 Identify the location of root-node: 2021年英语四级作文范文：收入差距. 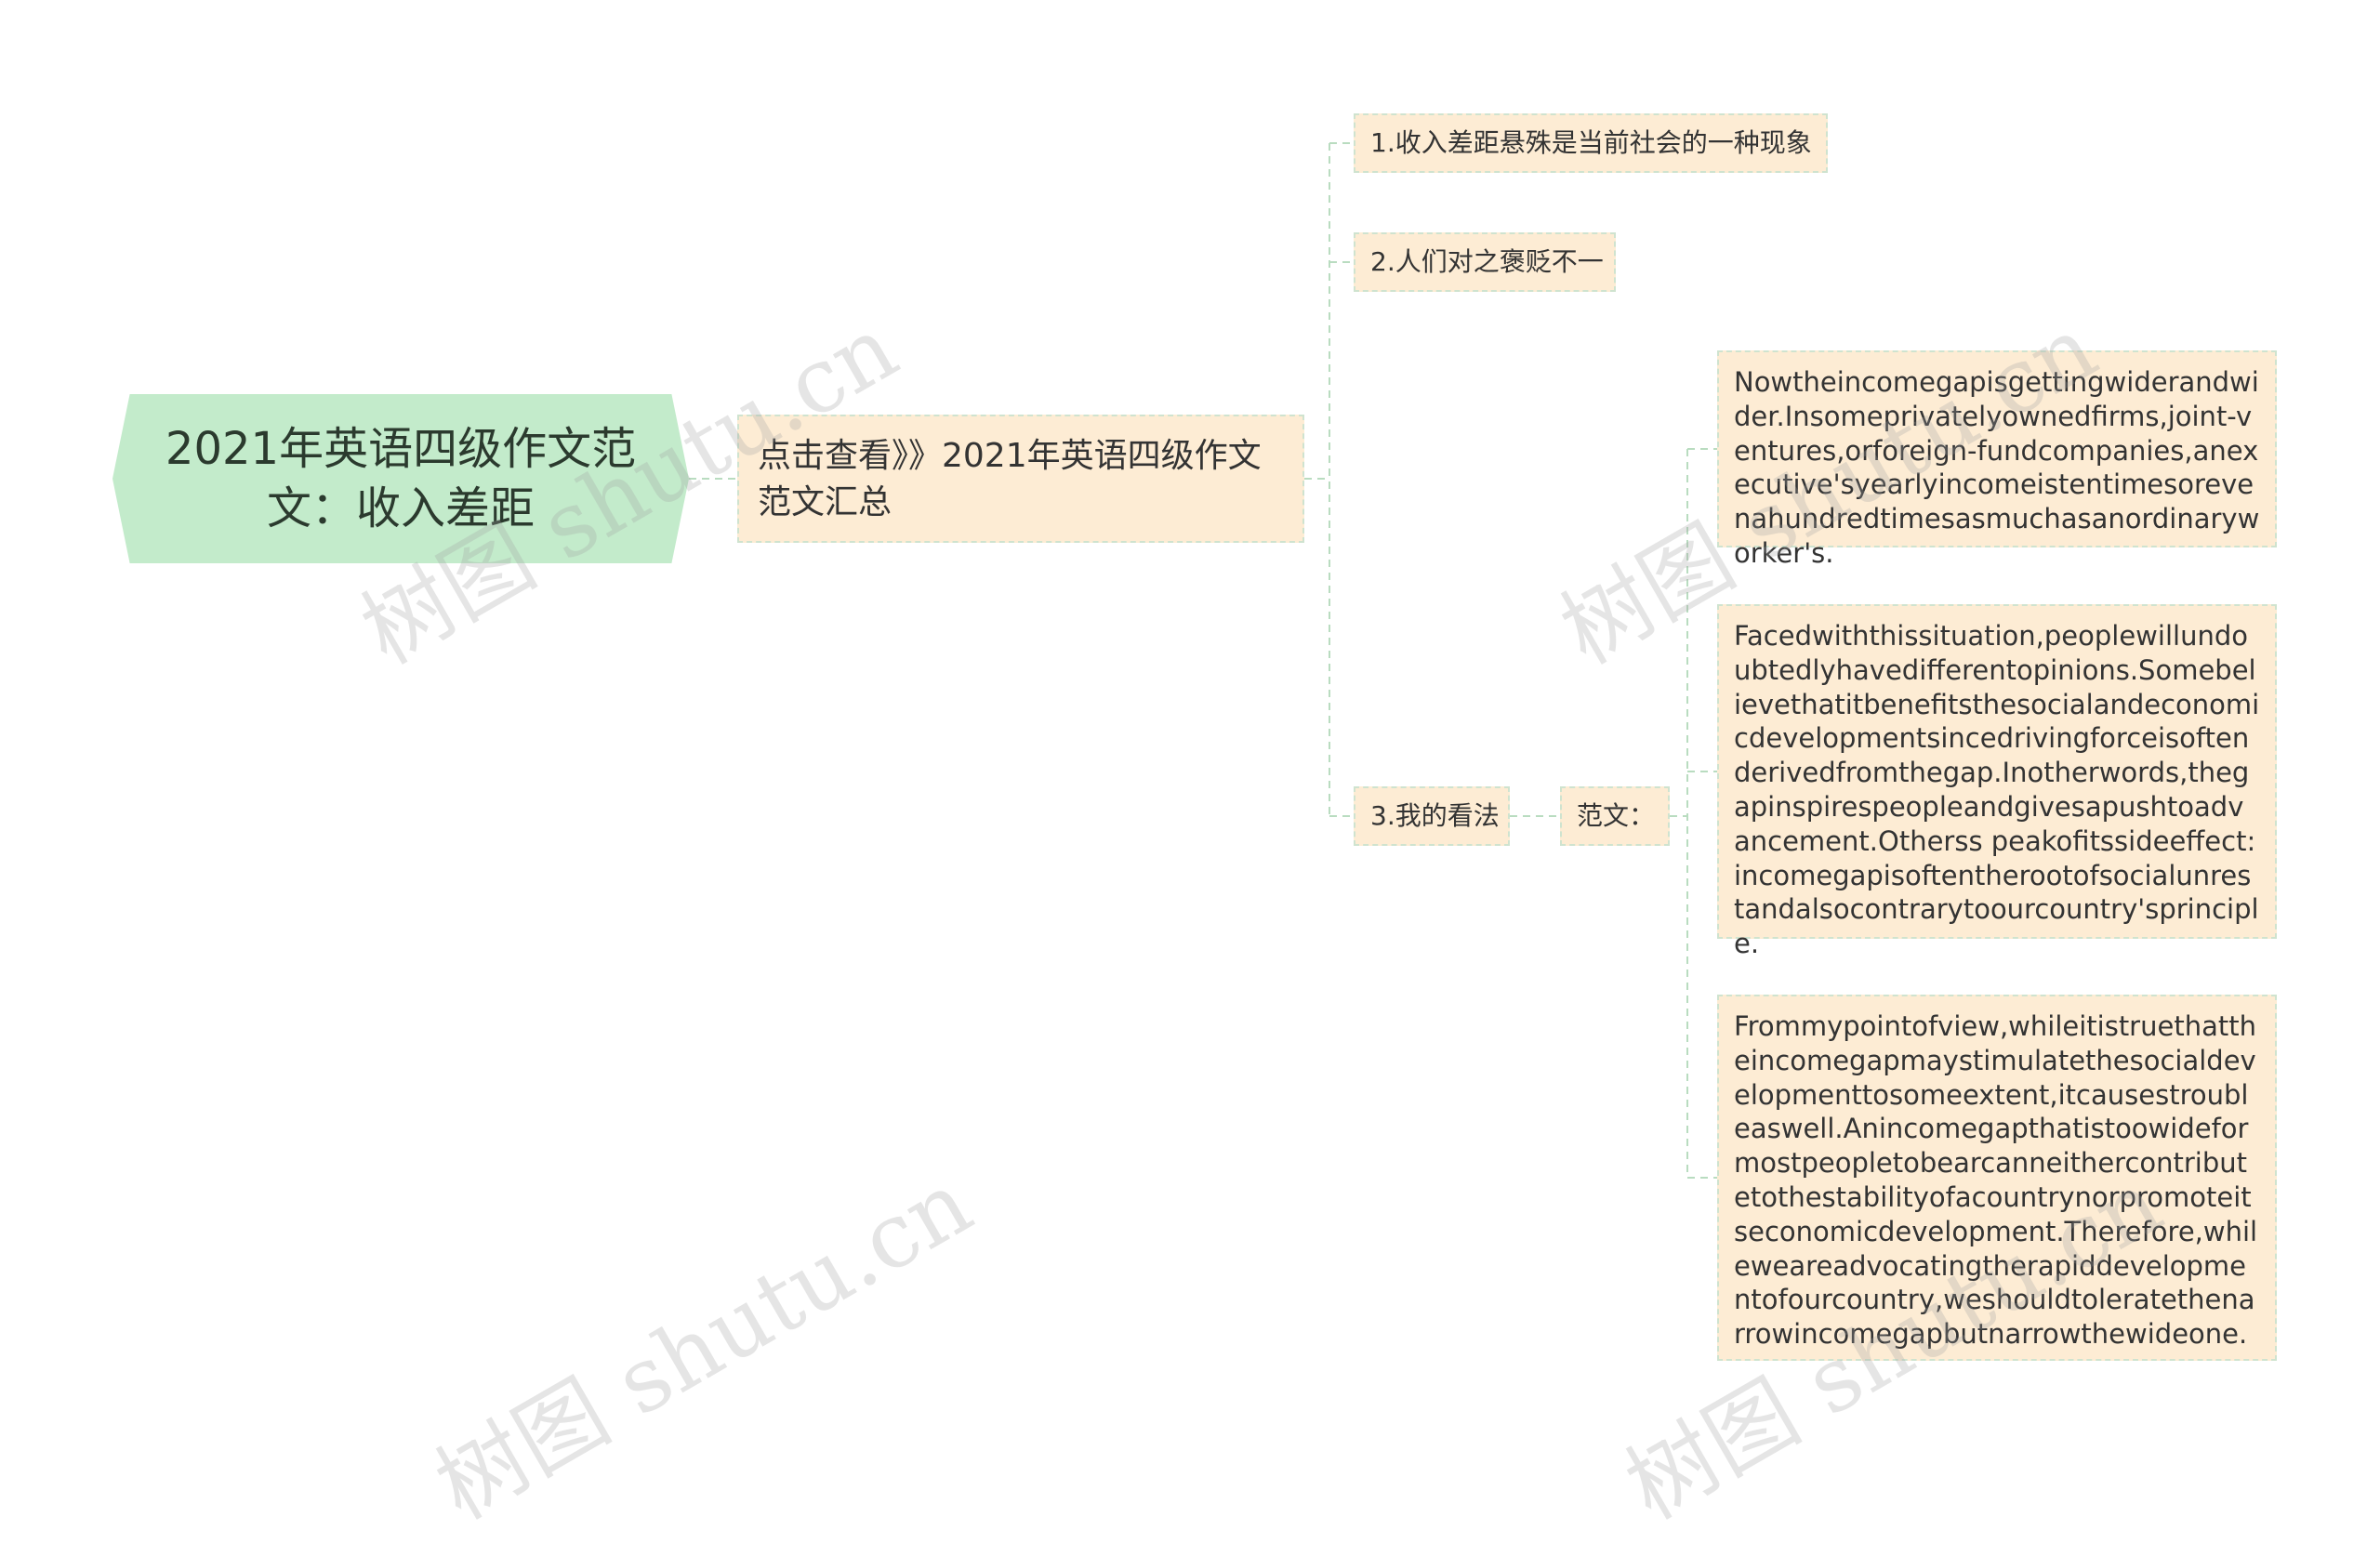
(400, 478).